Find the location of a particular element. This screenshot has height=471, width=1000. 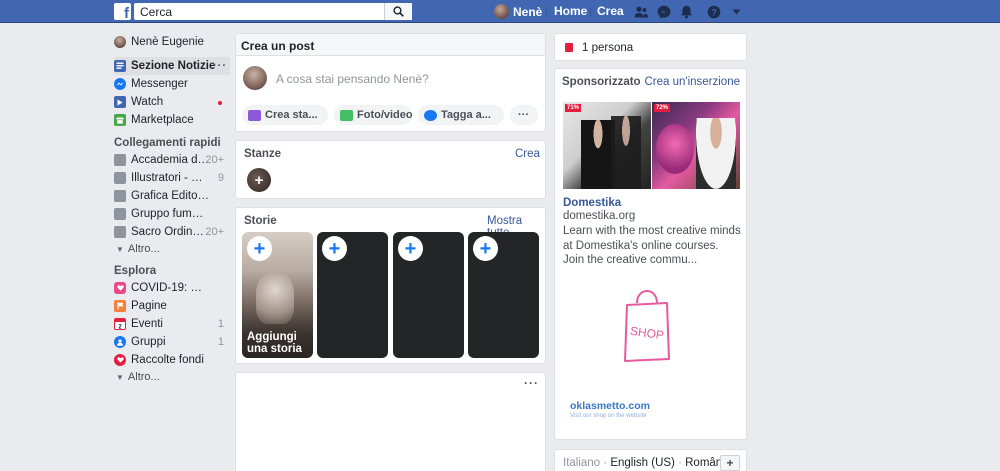

sidebar-item-shortcut: Accademia di ... 20+ is located at coordinates (172, 160).